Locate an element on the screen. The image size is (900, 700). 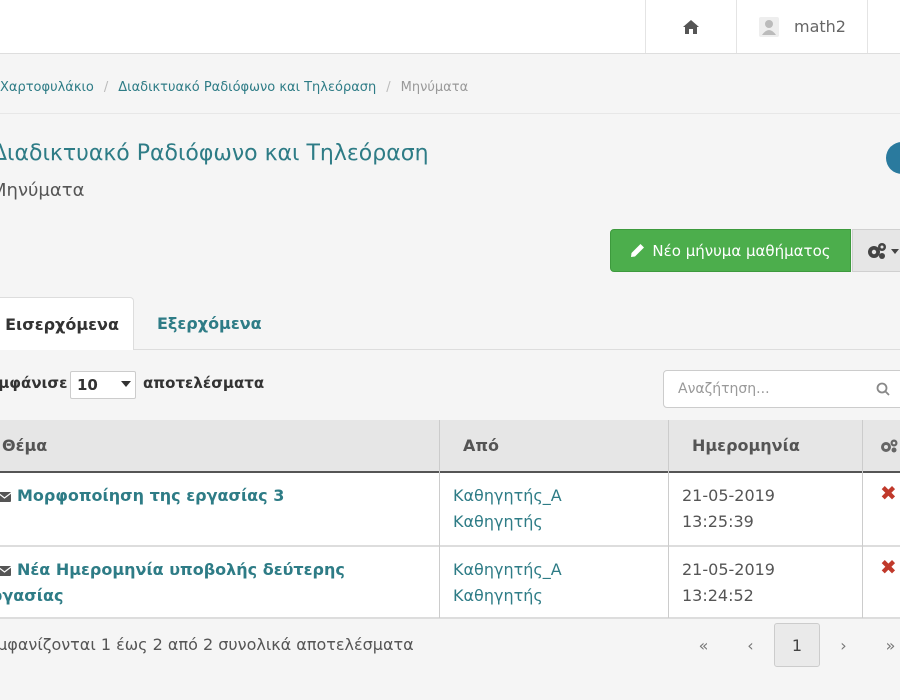
column-header-tools is located at coordinates (890, 445).